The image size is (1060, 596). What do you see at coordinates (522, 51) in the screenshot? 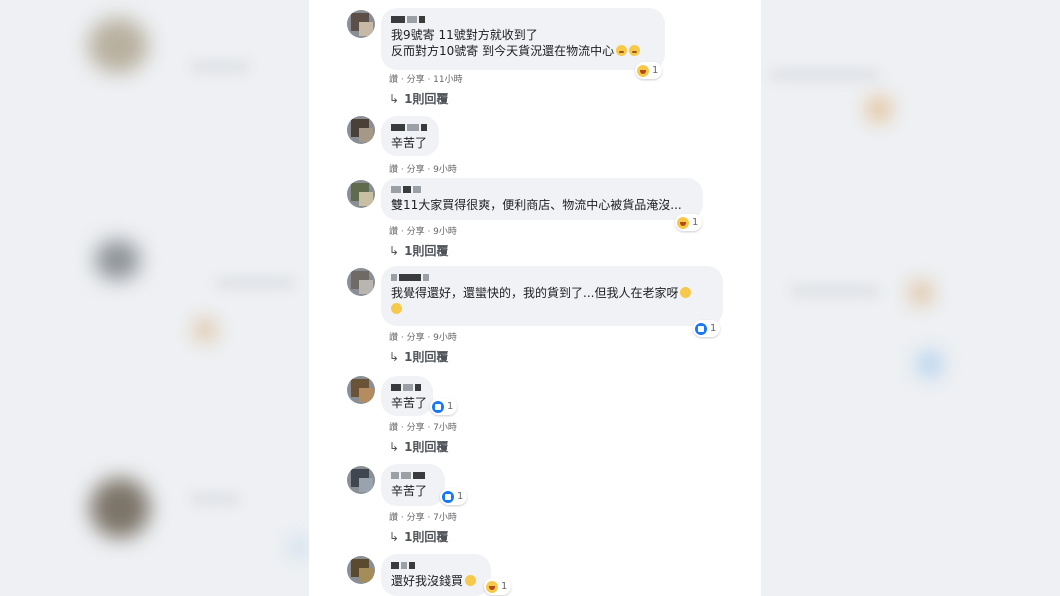
I see `comment-text: 反而對方10號寄 到今天貨況還在物流中心` at bounding box center [522, 51].